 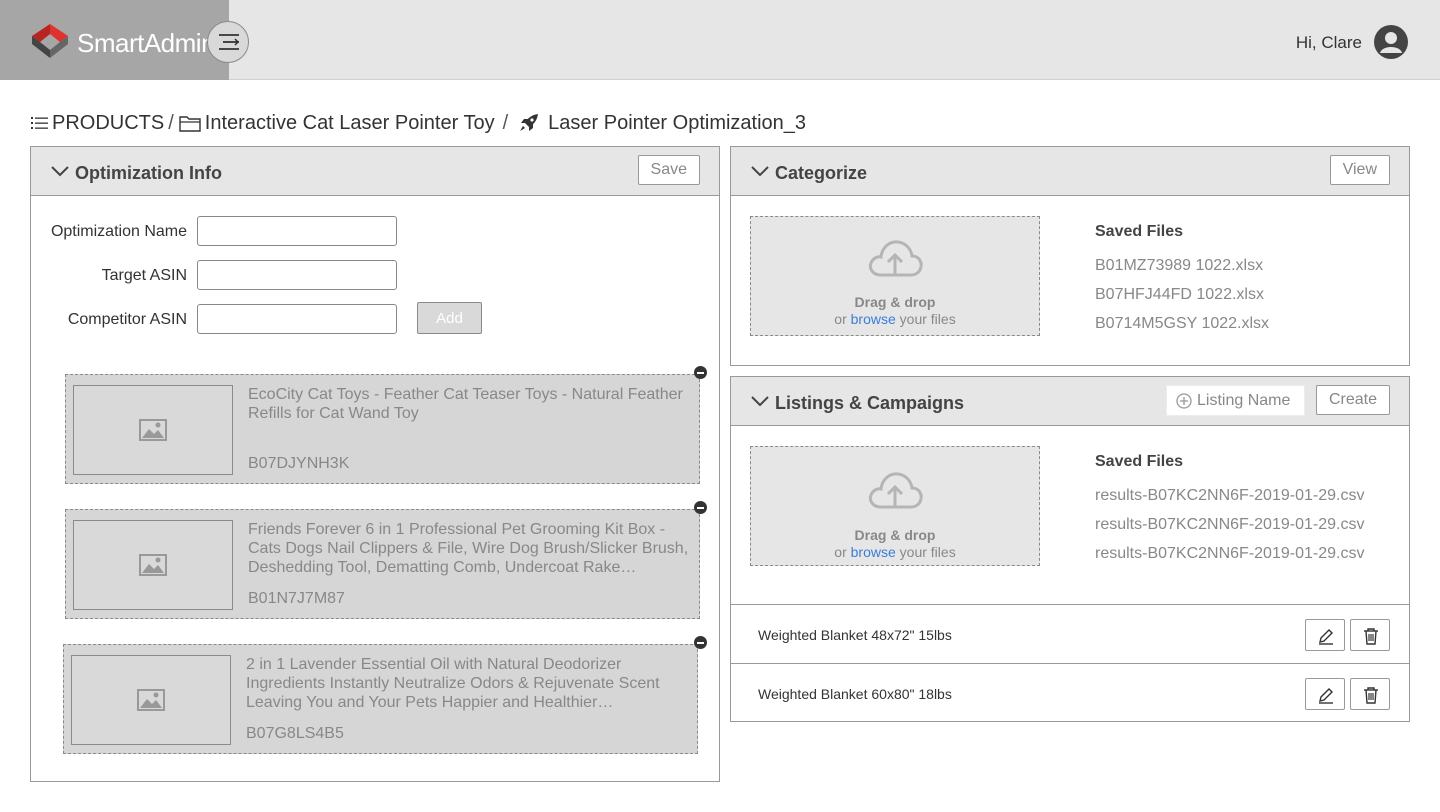 I want to click on target-asin-input, so click(x=297, y=275).